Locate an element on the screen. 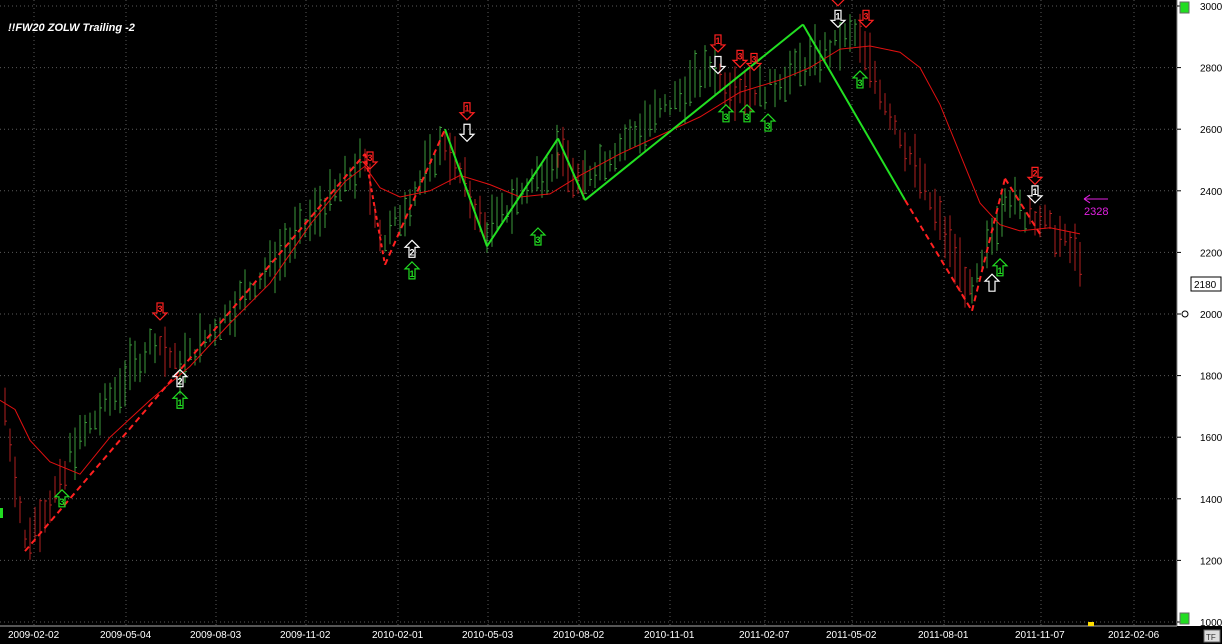 The width and height of the screenshot is (1222, 644). ytick-label: 1200 is located at coordinates (1211, 561).